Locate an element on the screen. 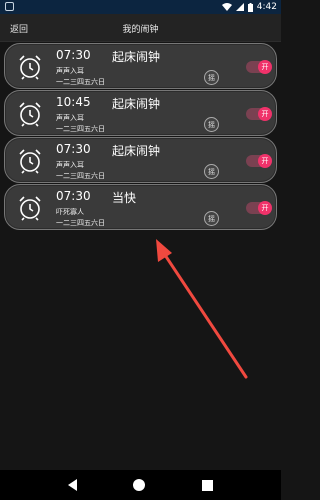 The width and height of the screenshot is (320, 500). status-bar: 4:42 is located at coordinates (140, 7).